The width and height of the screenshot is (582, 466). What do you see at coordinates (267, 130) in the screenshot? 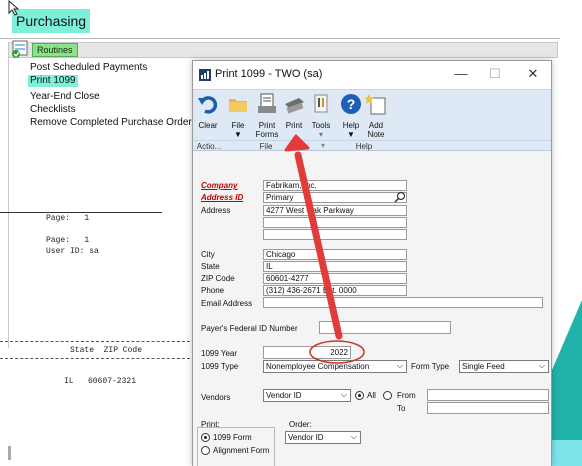
I see `print-forms-label: Print Forms` at bounding box center [267, 130].